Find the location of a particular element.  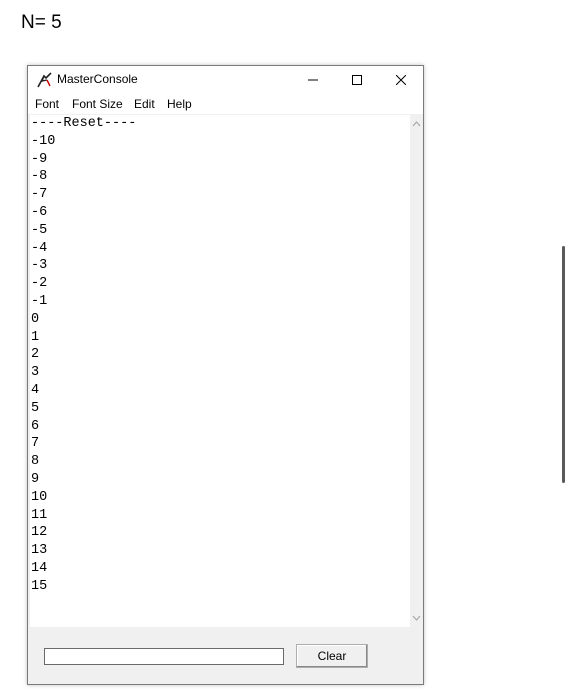

command-input is located at coordinates (164, 656).